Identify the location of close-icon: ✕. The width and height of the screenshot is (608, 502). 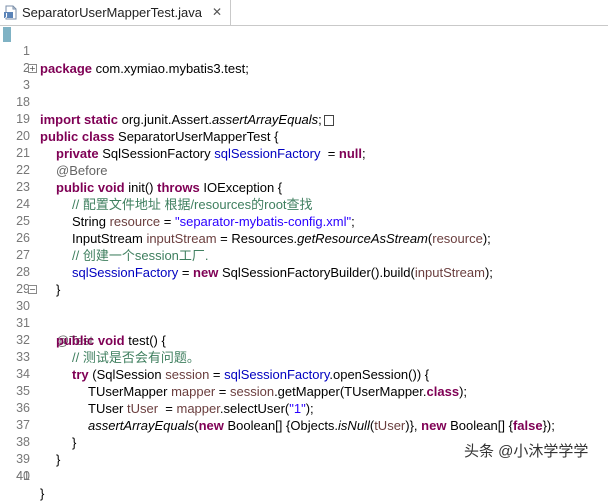
(217, 12).